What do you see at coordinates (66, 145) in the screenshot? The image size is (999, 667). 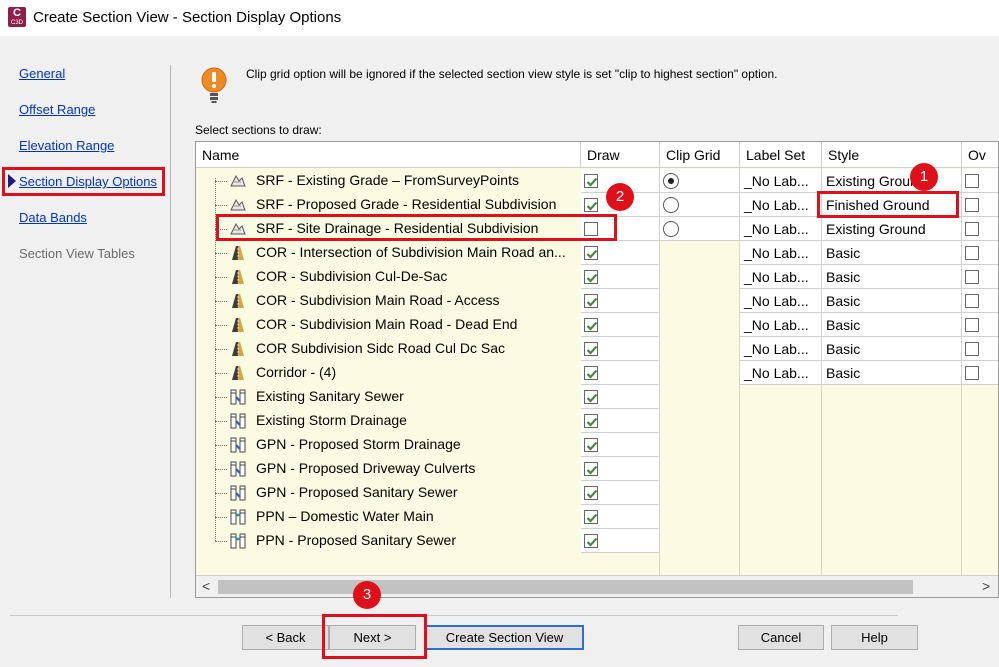 I see `nav-item-elevation-range: Elevation Range` at bounding box center [66, 145].